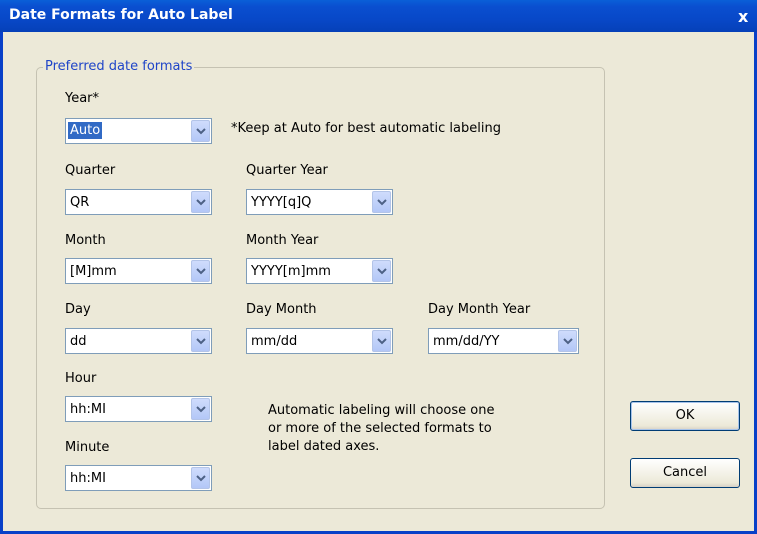 The width and height of the screenshot is (757, 534). Describe the element at coordinates (319, 341) in the screenshot. I see `day-month-select: mm/dd` at that location.